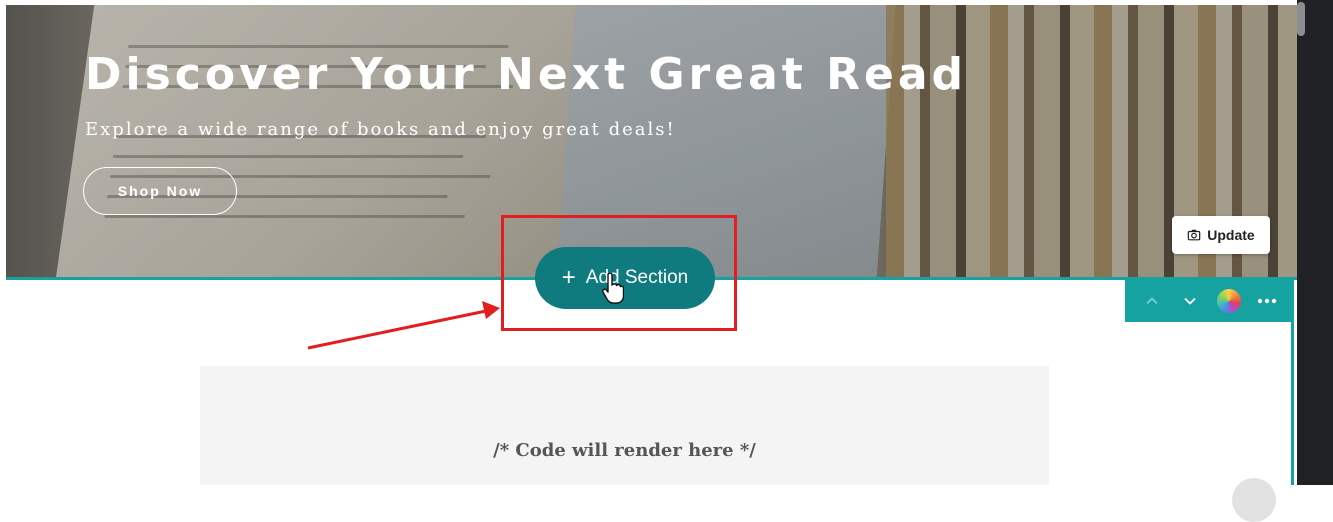  Describe the element at coordinates (1267, 301) in the screenshot. I see `more-icon` at that location.